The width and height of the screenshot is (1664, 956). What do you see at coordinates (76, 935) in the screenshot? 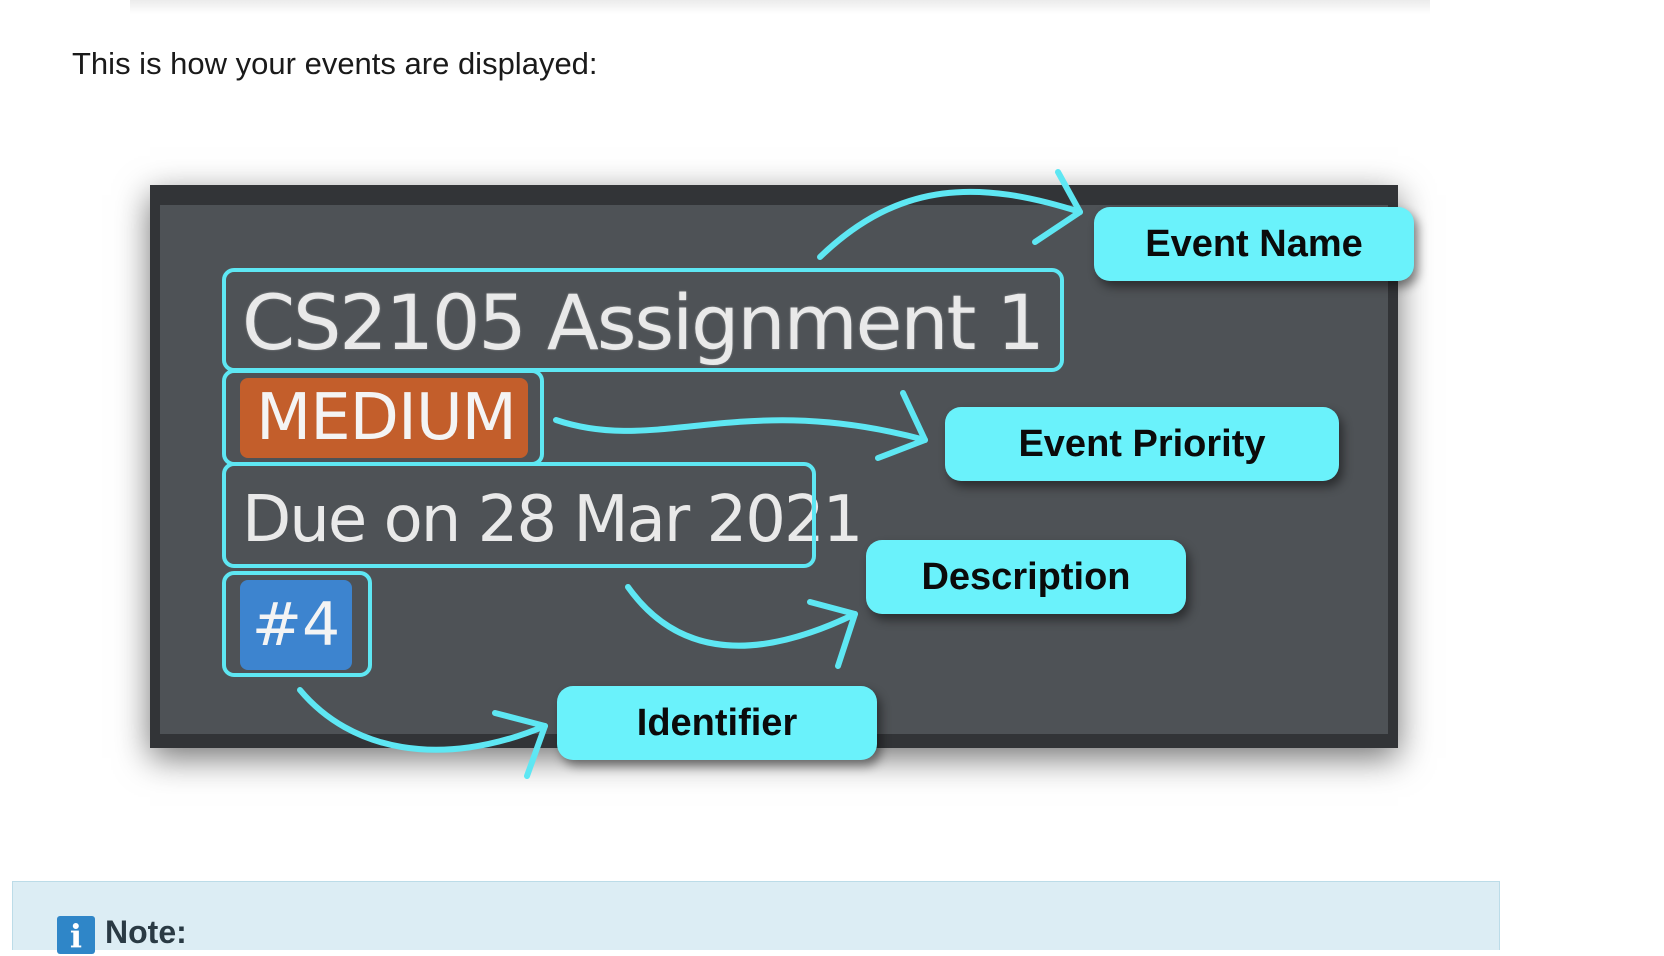
I see `info-icon: i` at bounding box center [76, 935].